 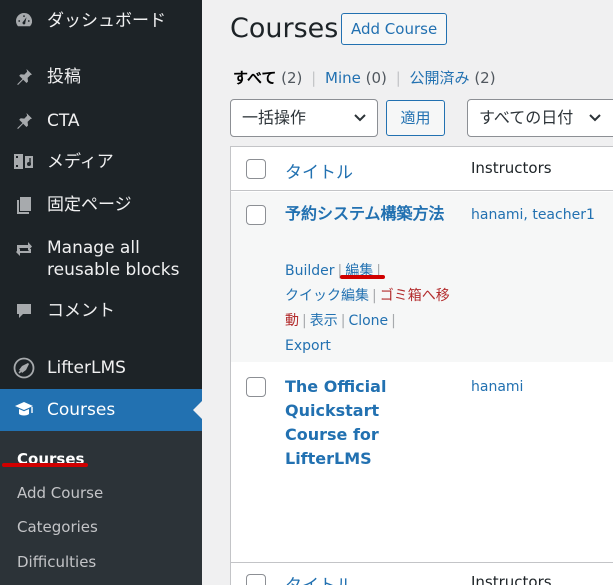 What do you see at coordinates (526, 117) in the screenshot?
I see `date-filter-value: すべての日付` at bounding box center [526, 117].